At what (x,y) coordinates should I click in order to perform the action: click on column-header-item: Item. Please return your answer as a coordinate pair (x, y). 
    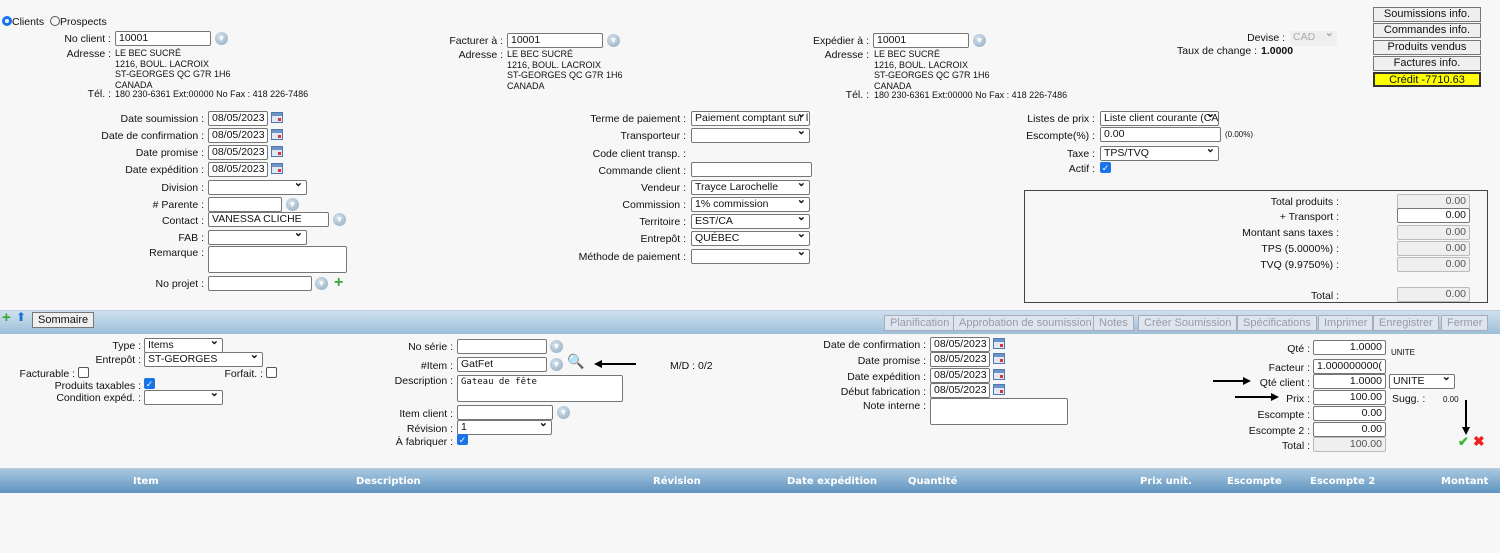
    Looking at the image, I should click on (146, 481).